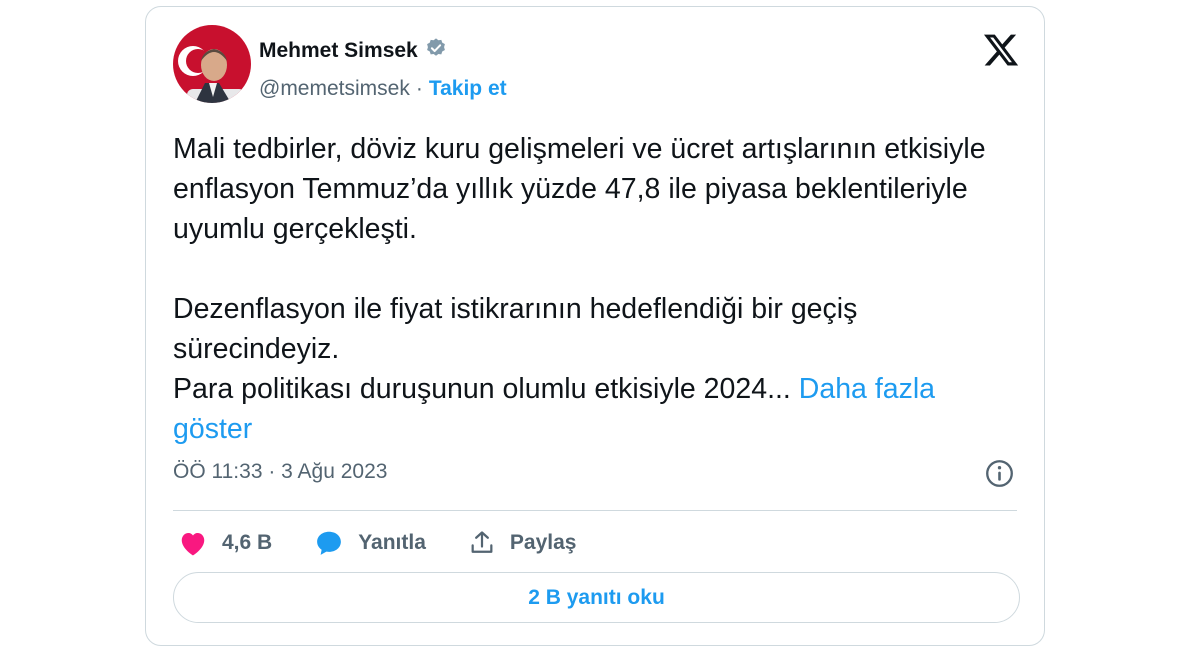  Describe the element at coordinates (468, 89) in the screenshot. I see `follow-button: Takip et` at that location.